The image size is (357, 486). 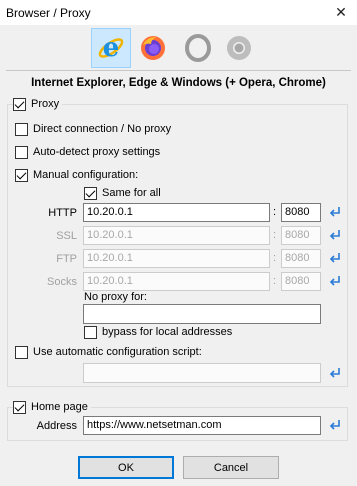 What do you see at coordinates (231, 467) in the screenshot?
I see `cancel-button: Cancel` at bounding box center [231, 467].